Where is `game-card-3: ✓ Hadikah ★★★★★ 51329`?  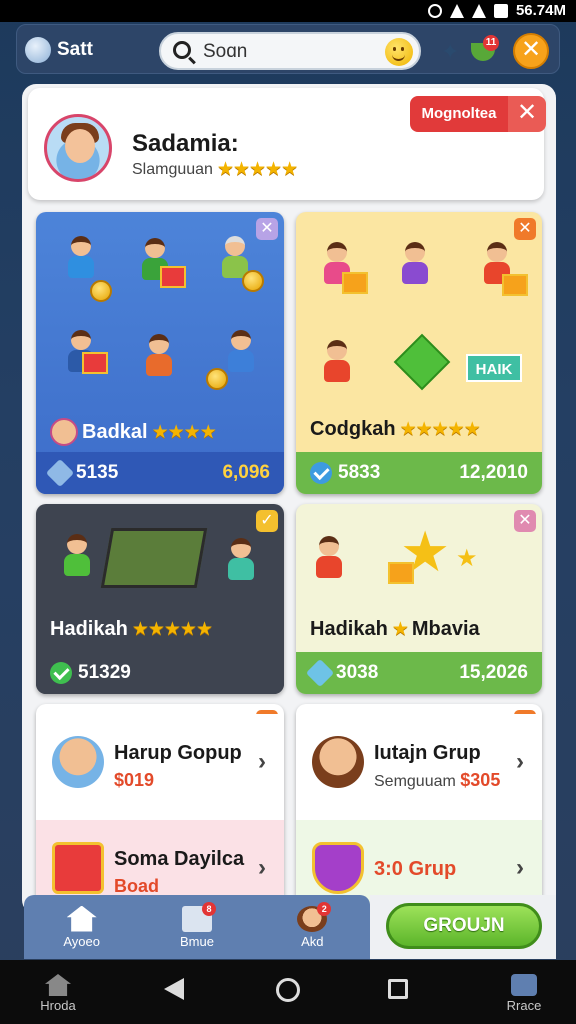 game-card-3: ✓ Hadikah ★★★★★ 51329 is located at coordinates (160, 599).